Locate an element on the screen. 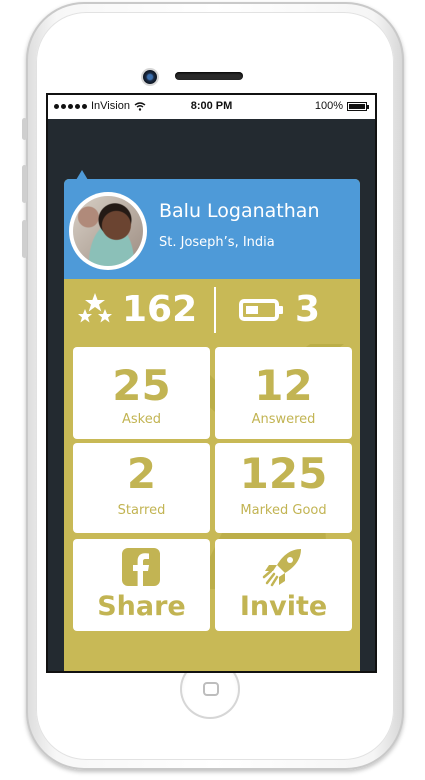  rocket-icon is located at coordinates (281, 568).